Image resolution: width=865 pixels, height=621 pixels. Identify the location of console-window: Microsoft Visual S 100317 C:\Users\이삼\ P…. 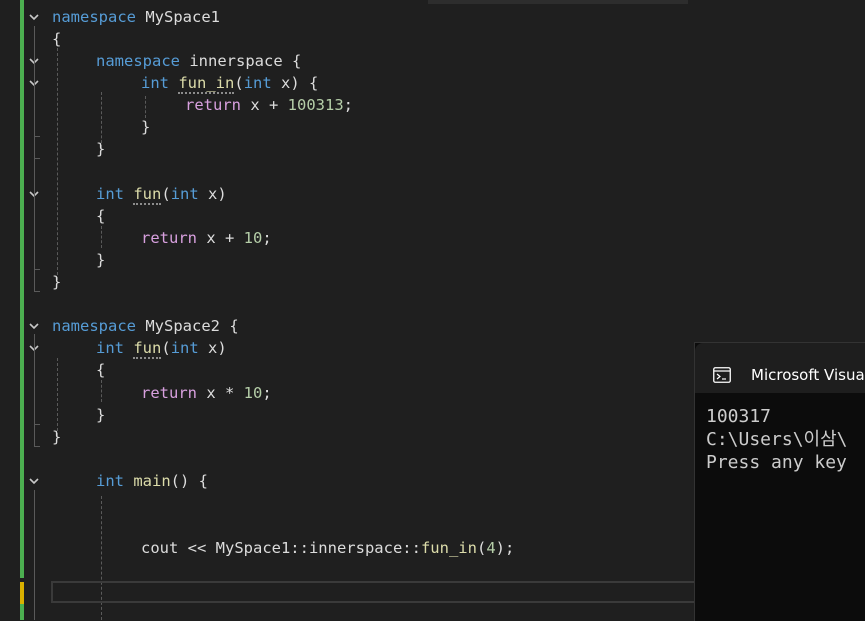
(779, 481).